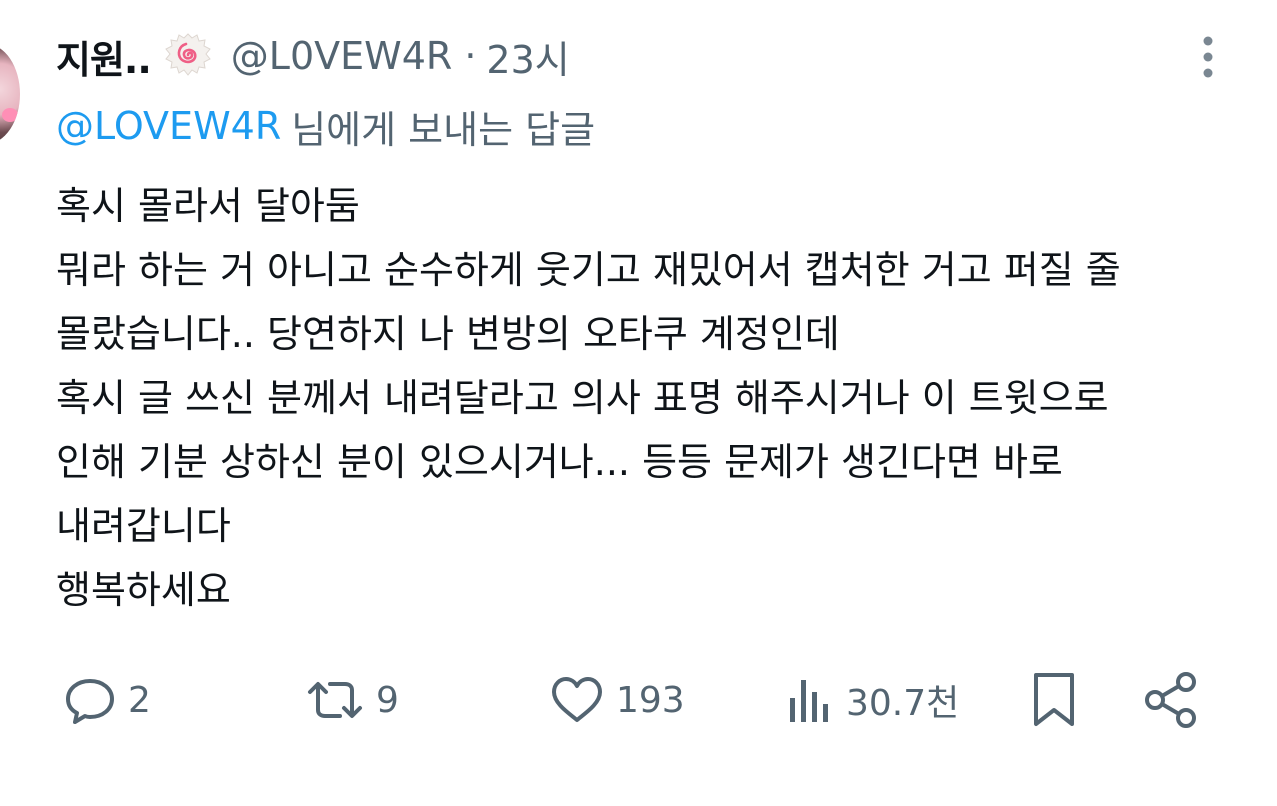 This screenshot has width=1277, height=806. I want to click on tweet-text-line: 인해 기분 상하신 분이 있으시거나... 등등 문제가 생긴다면 바로, so click(559, 462).